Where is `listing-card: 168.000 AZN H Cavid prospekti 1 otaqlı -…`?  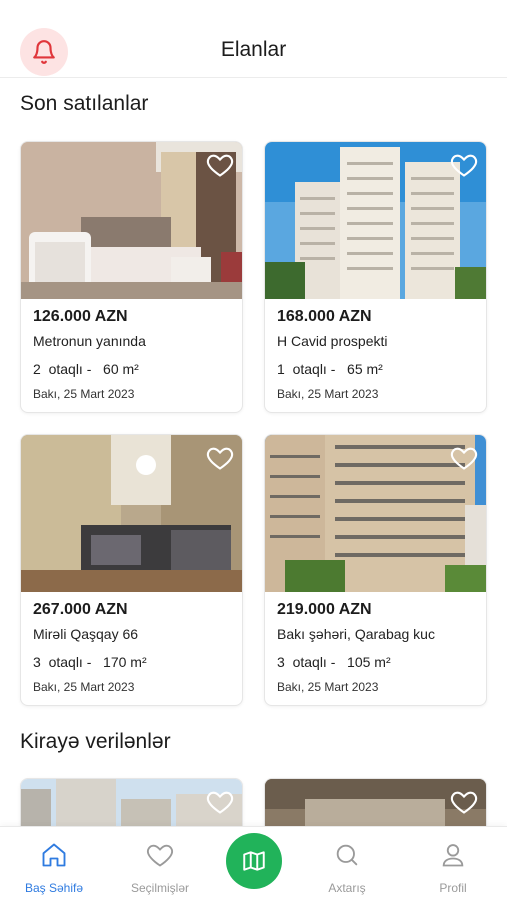
listing-card: 168.000 AZN H Cavid prospekti 1 otaqlı -… is located at coordinates (375, 277).